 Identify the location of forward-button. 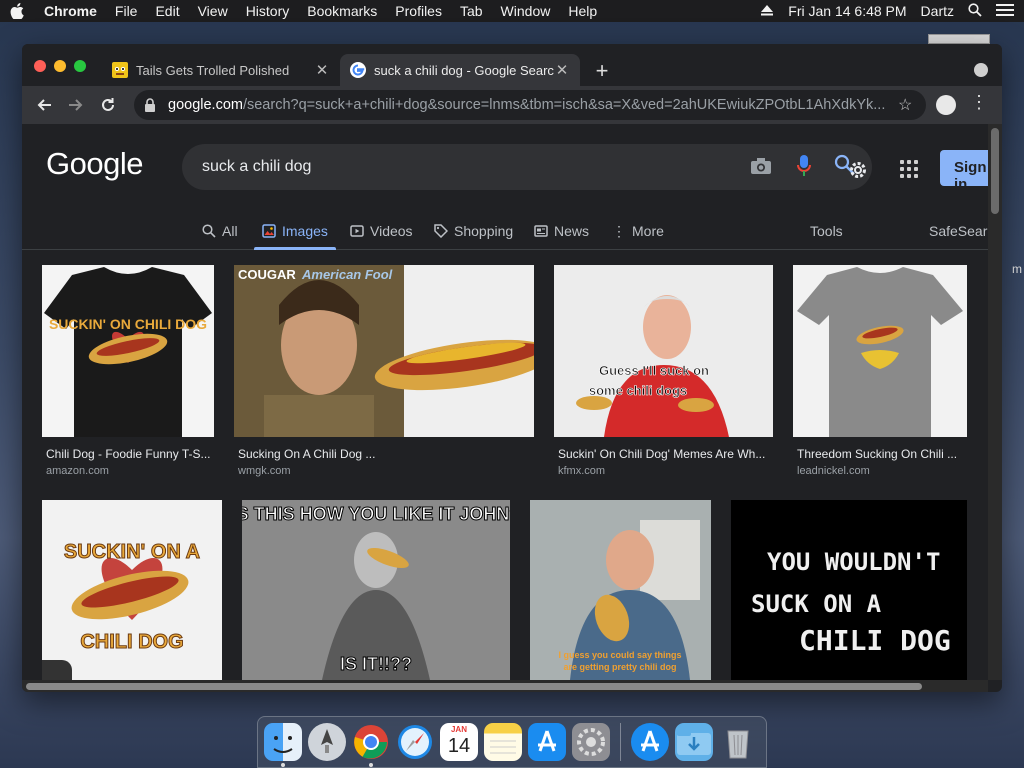
(76, 105).